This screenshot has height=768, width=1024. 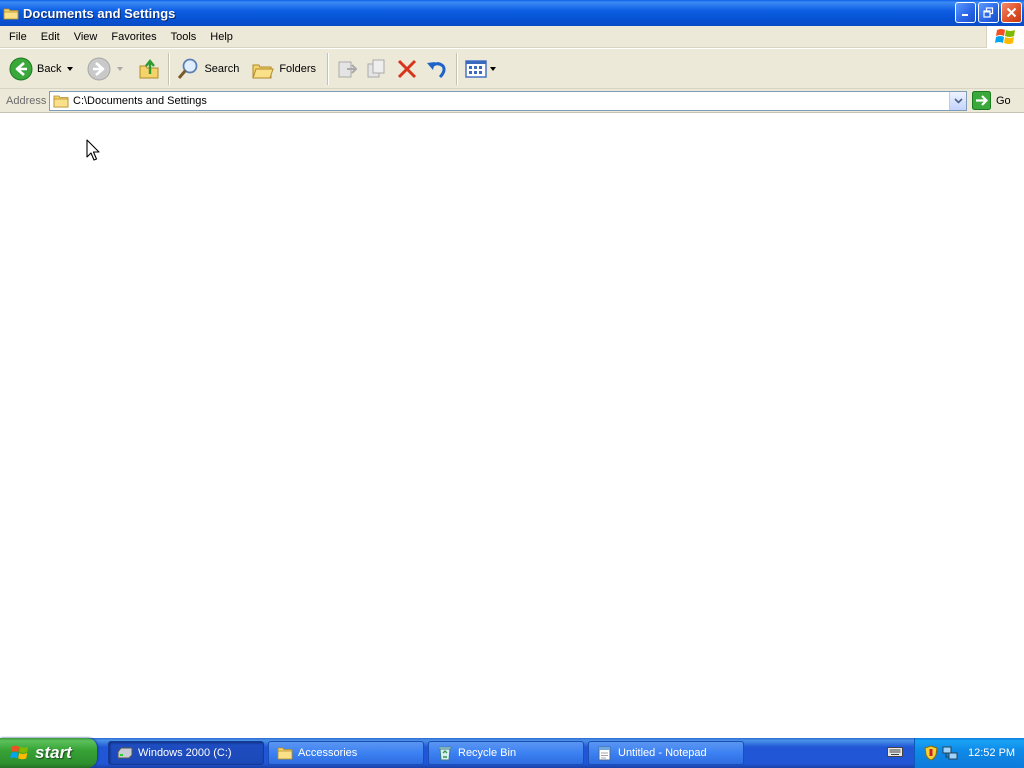 I want to click on task-accessories: Accessories, so click(x=346, y=753).